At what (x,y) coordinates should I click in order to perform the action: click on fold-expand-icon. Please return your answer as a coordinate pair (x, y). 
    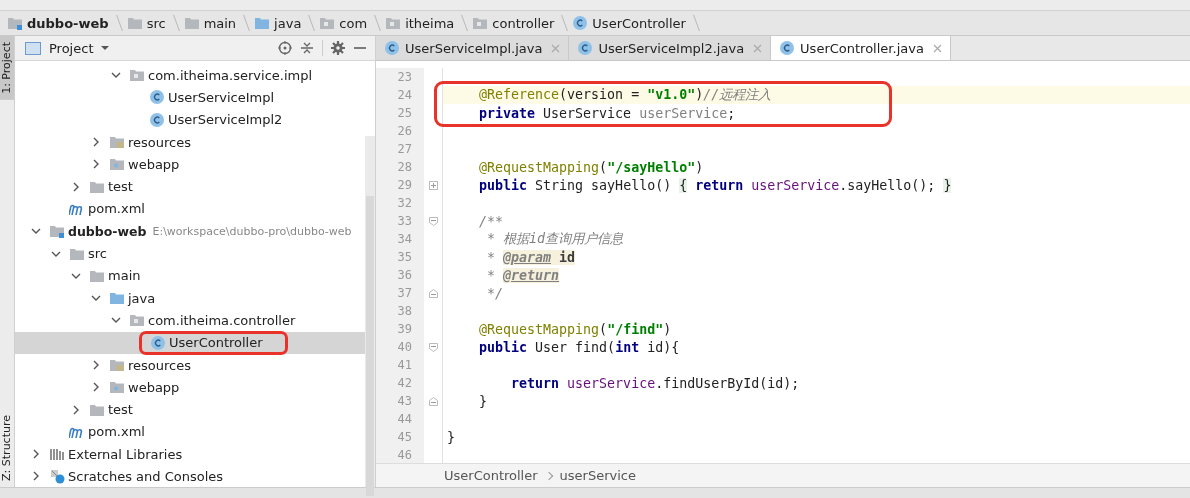
    Looking at the image, I should click on (433, 185).